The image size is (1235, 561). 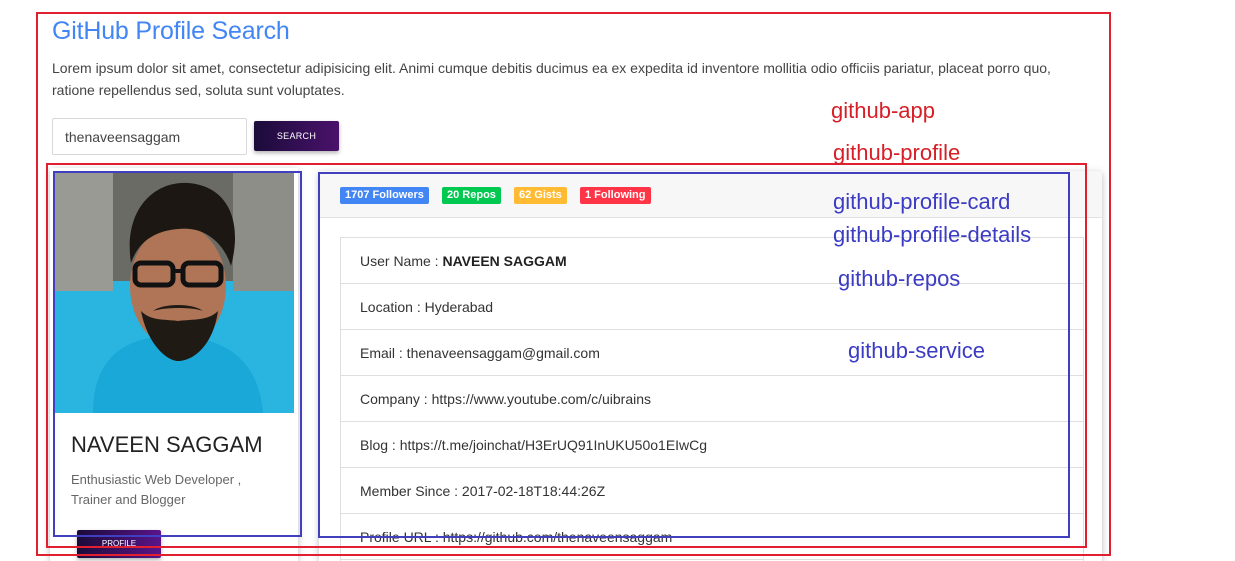 I want to click on annotation-github-profile: github-profile, so click(x=897, y=152).